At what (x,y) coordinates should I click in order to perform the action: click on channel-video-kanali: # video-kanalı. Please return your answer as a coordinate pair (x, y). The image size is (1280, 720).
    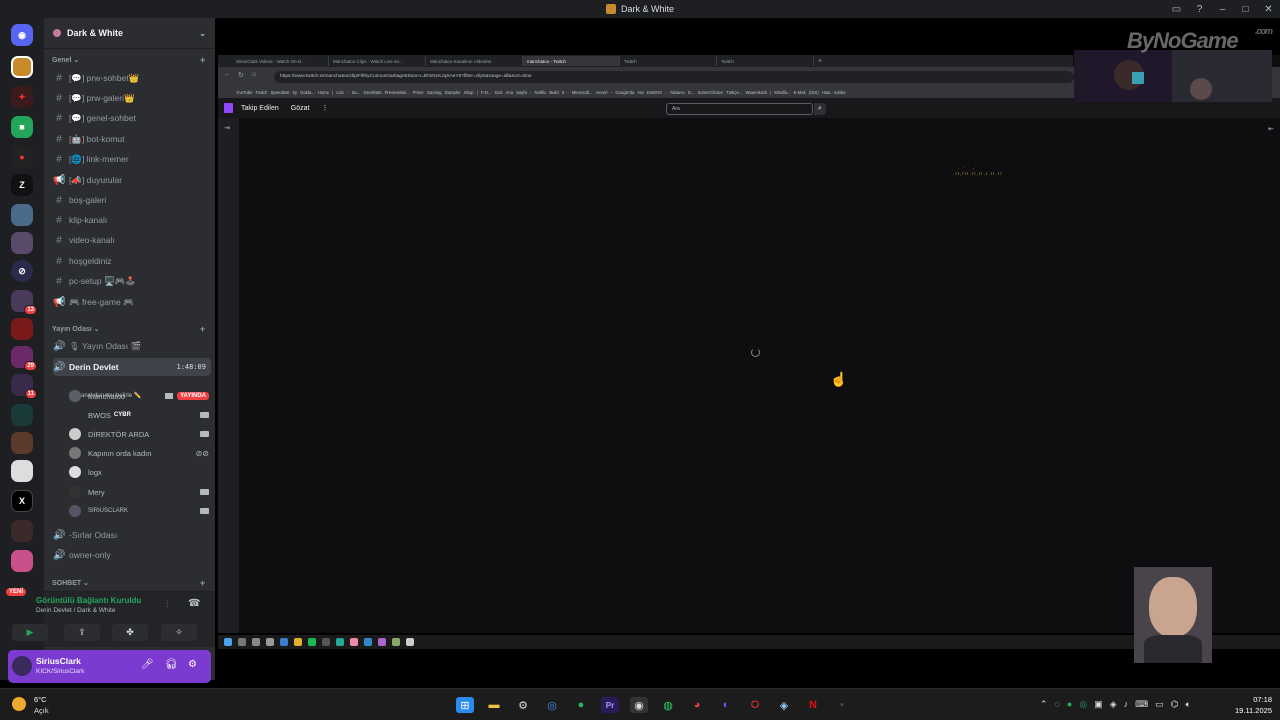
    Looking at the image, I should click on (132, 240).